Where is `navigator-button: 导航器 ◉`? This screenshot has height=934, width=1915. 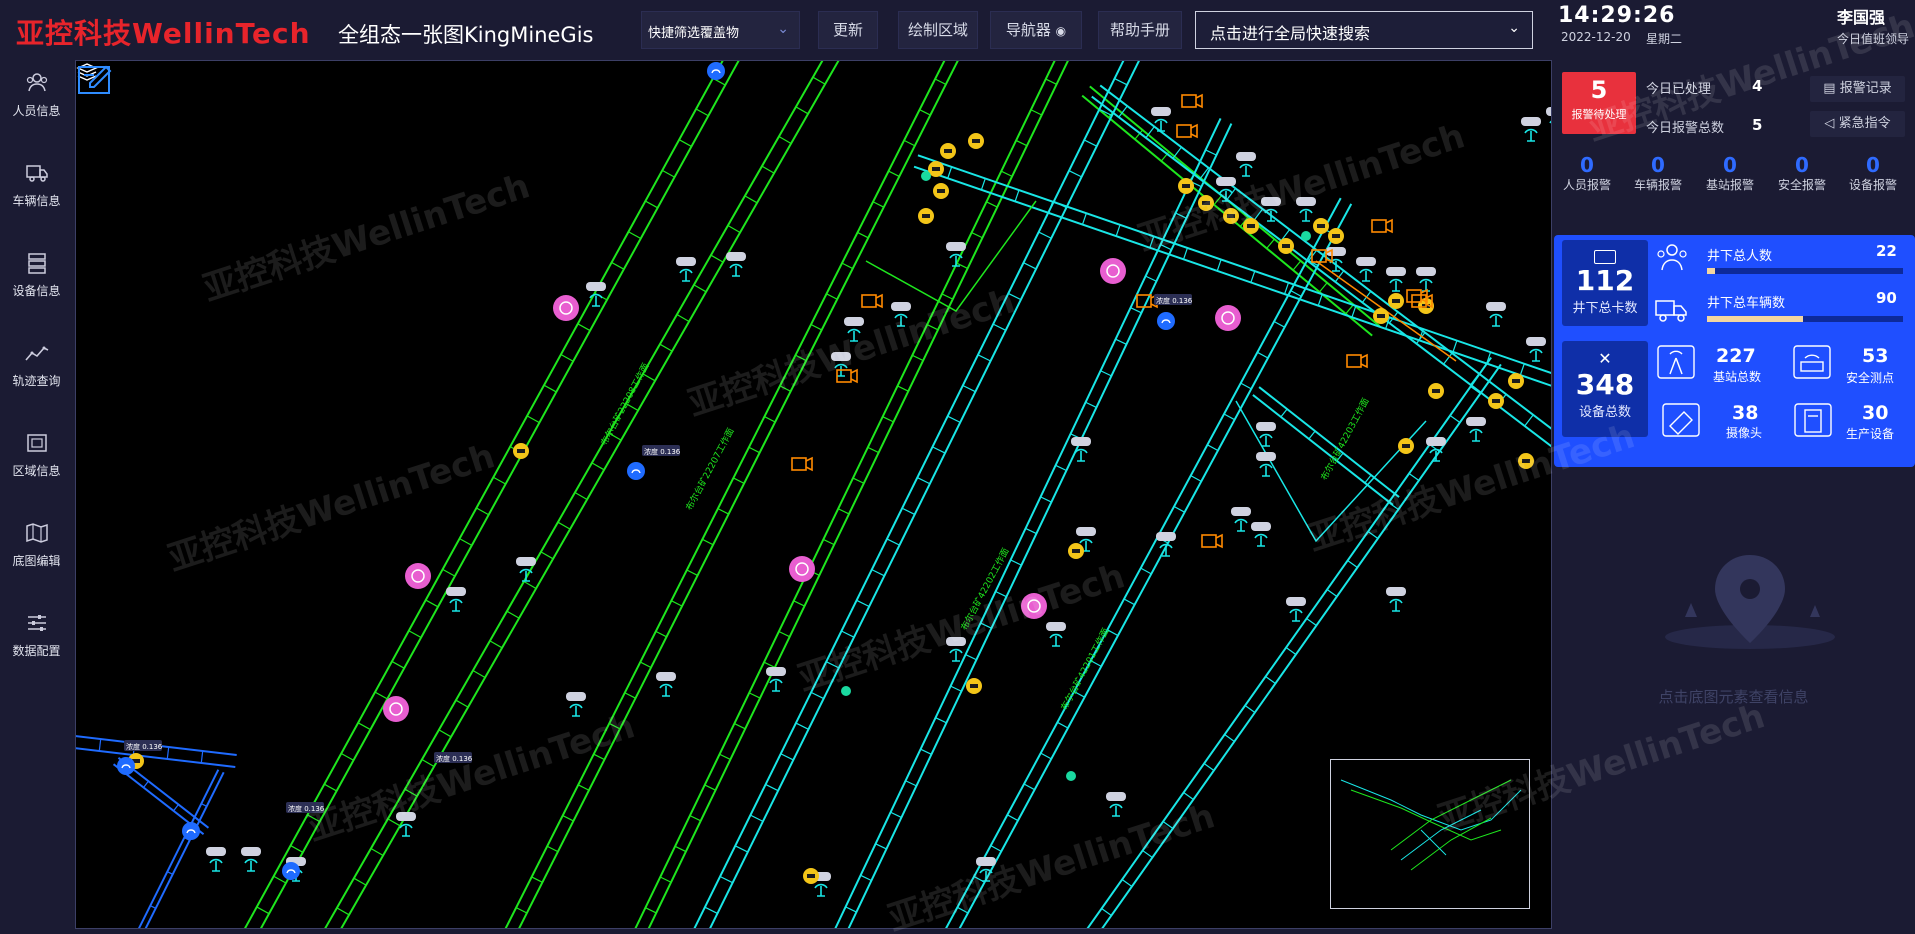
navigator-button: 导航器 ◉ is located at coordinates (1036, 30).